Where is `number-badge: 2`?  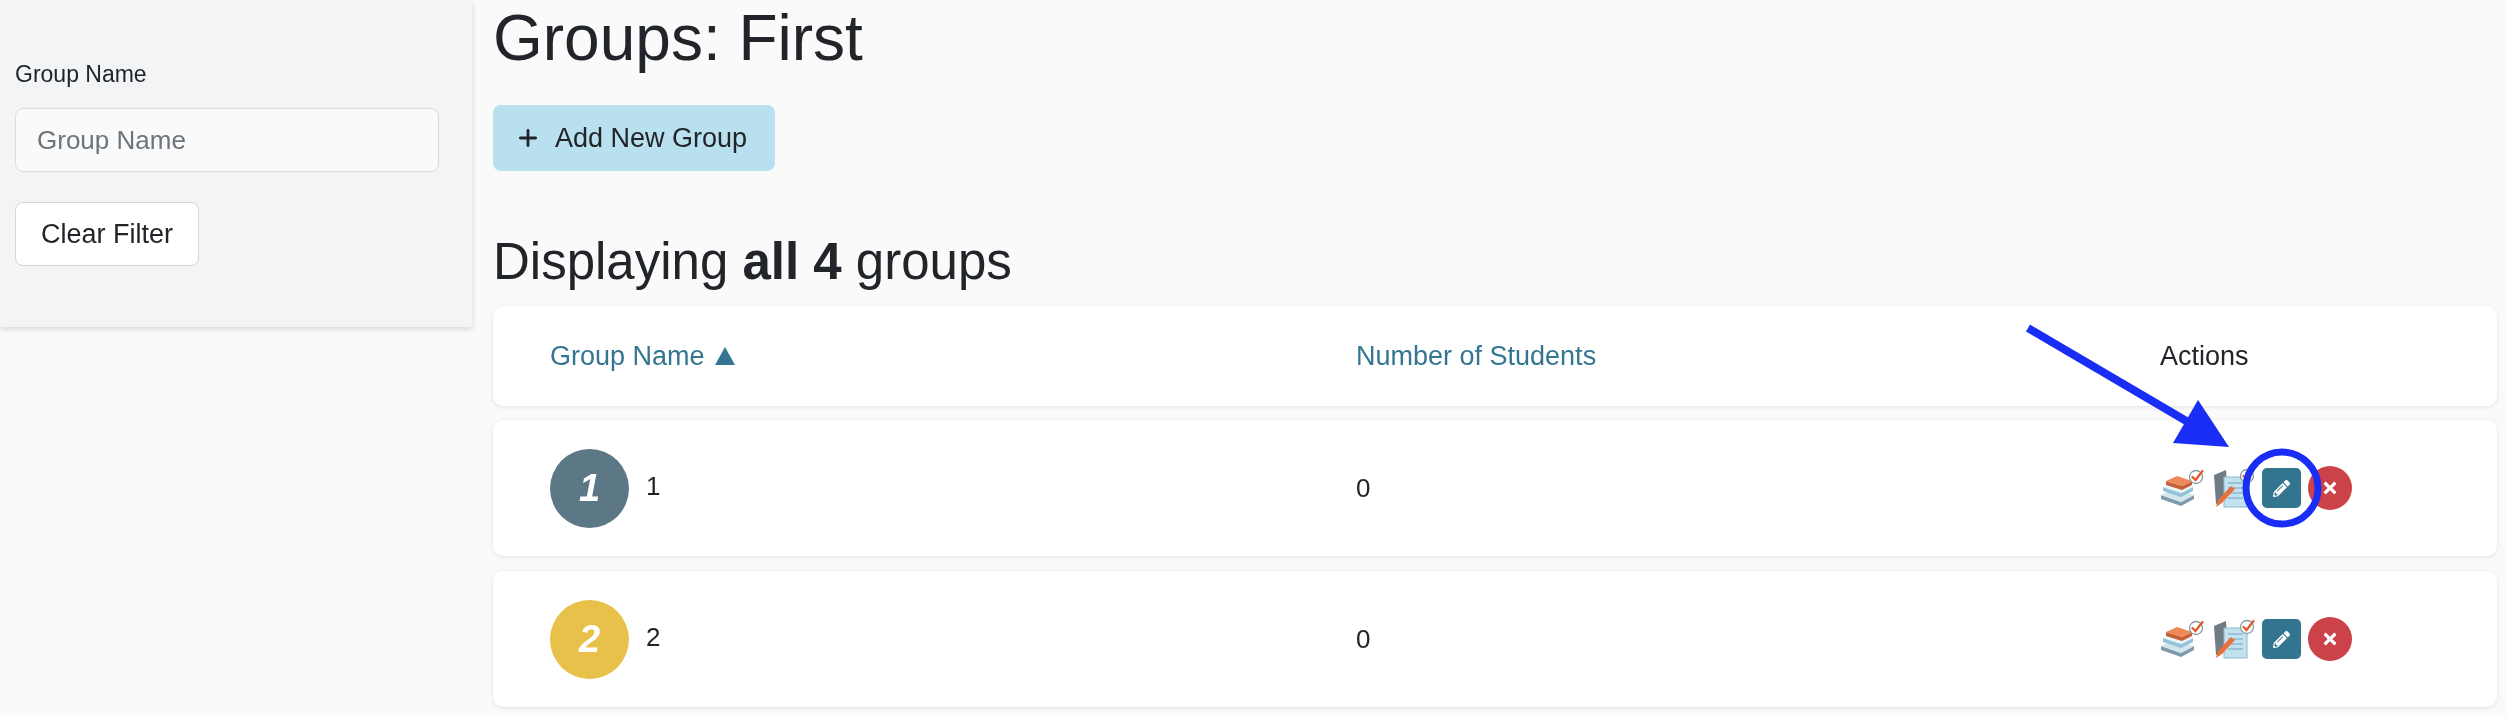
number-badge: 2 is located at coordinates (589, 639).